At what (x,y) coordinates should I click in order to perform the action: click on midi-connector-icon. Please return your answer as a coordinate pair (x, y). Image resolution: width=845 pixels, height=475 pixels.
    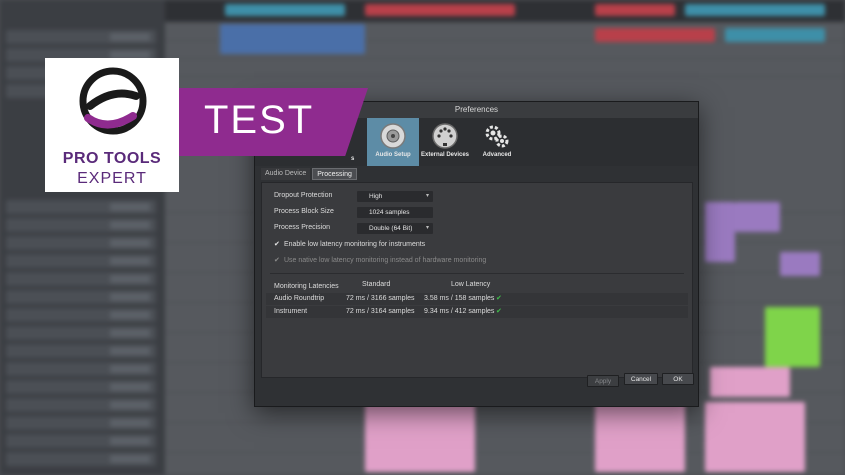
    Looking at the image, I should click on (445, 136).